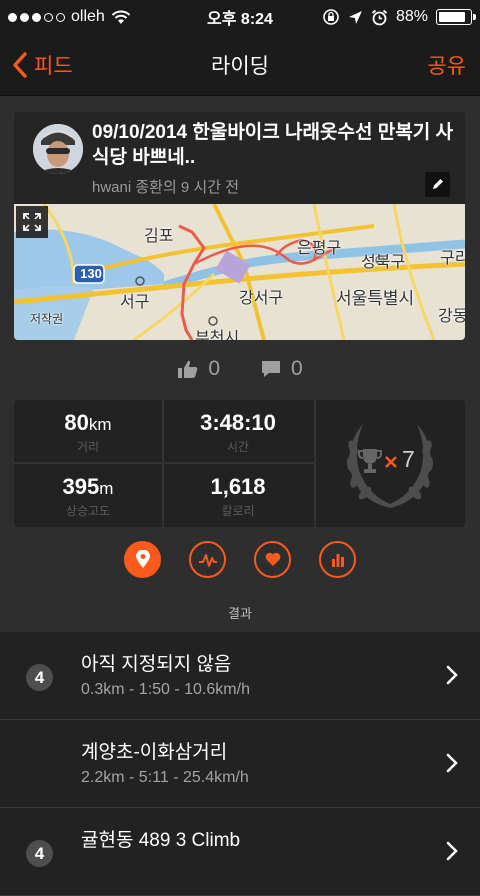  Describe the element at coordinates (154, 752) in the screenshot. I see `segment-name: 계양초-이화삼거리` at that location.